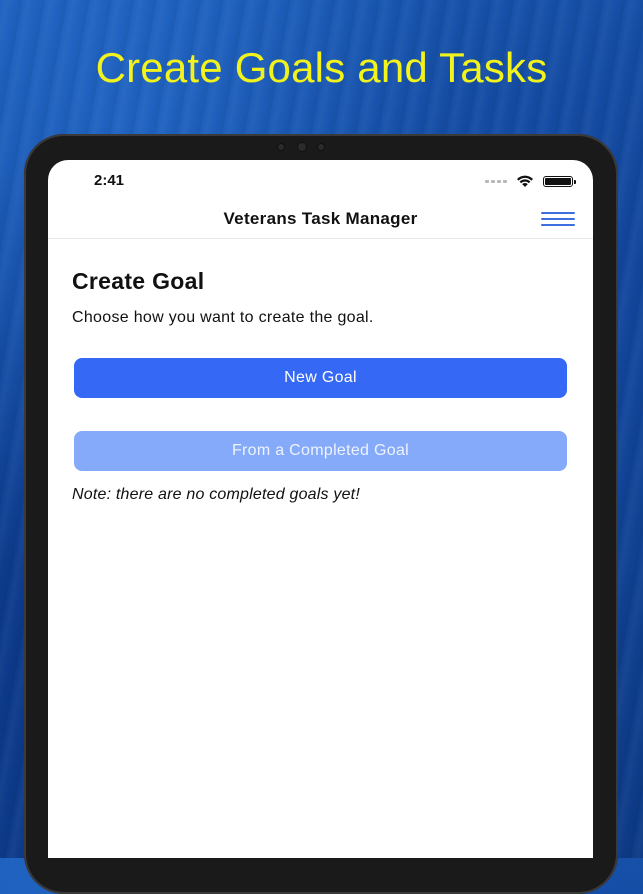  I want to click on status-time: 2:41, so click(109, 180).